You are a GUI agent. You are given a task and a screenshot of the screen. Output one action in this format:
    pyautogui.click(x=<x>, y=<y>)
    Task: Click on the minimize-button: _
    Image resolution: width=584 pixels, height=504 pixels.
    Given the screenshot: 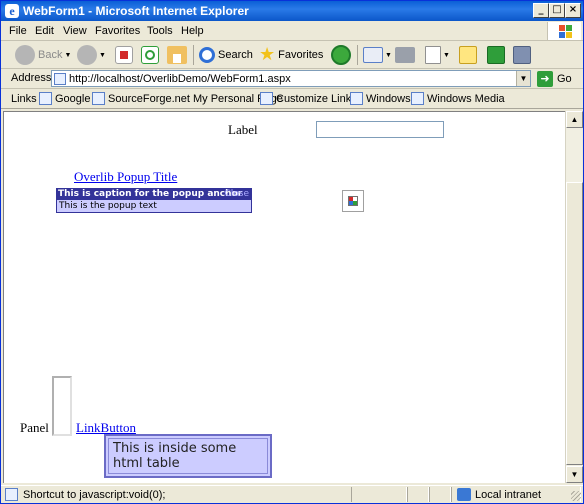 What is the action you would take?
    pyautogui.click(x=541, y=10)
    